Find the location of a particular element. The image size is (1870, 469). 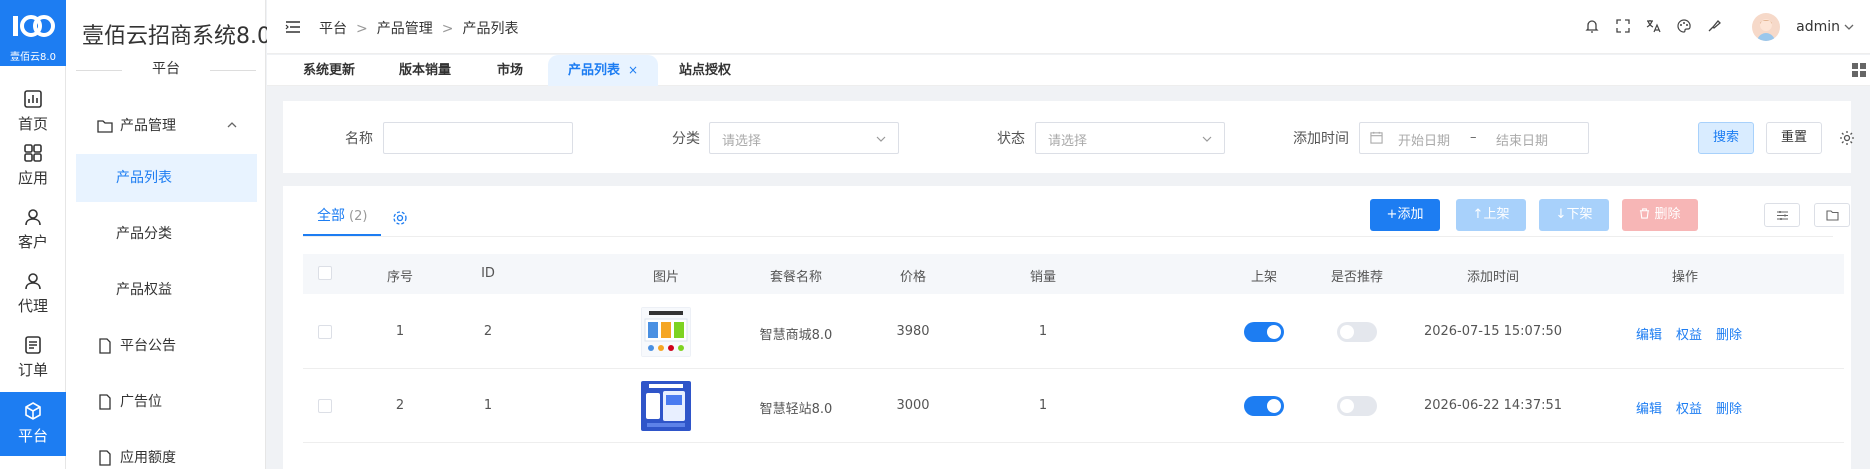

tab-version-sales: 版本销量 is located at coordinates (425, 70).